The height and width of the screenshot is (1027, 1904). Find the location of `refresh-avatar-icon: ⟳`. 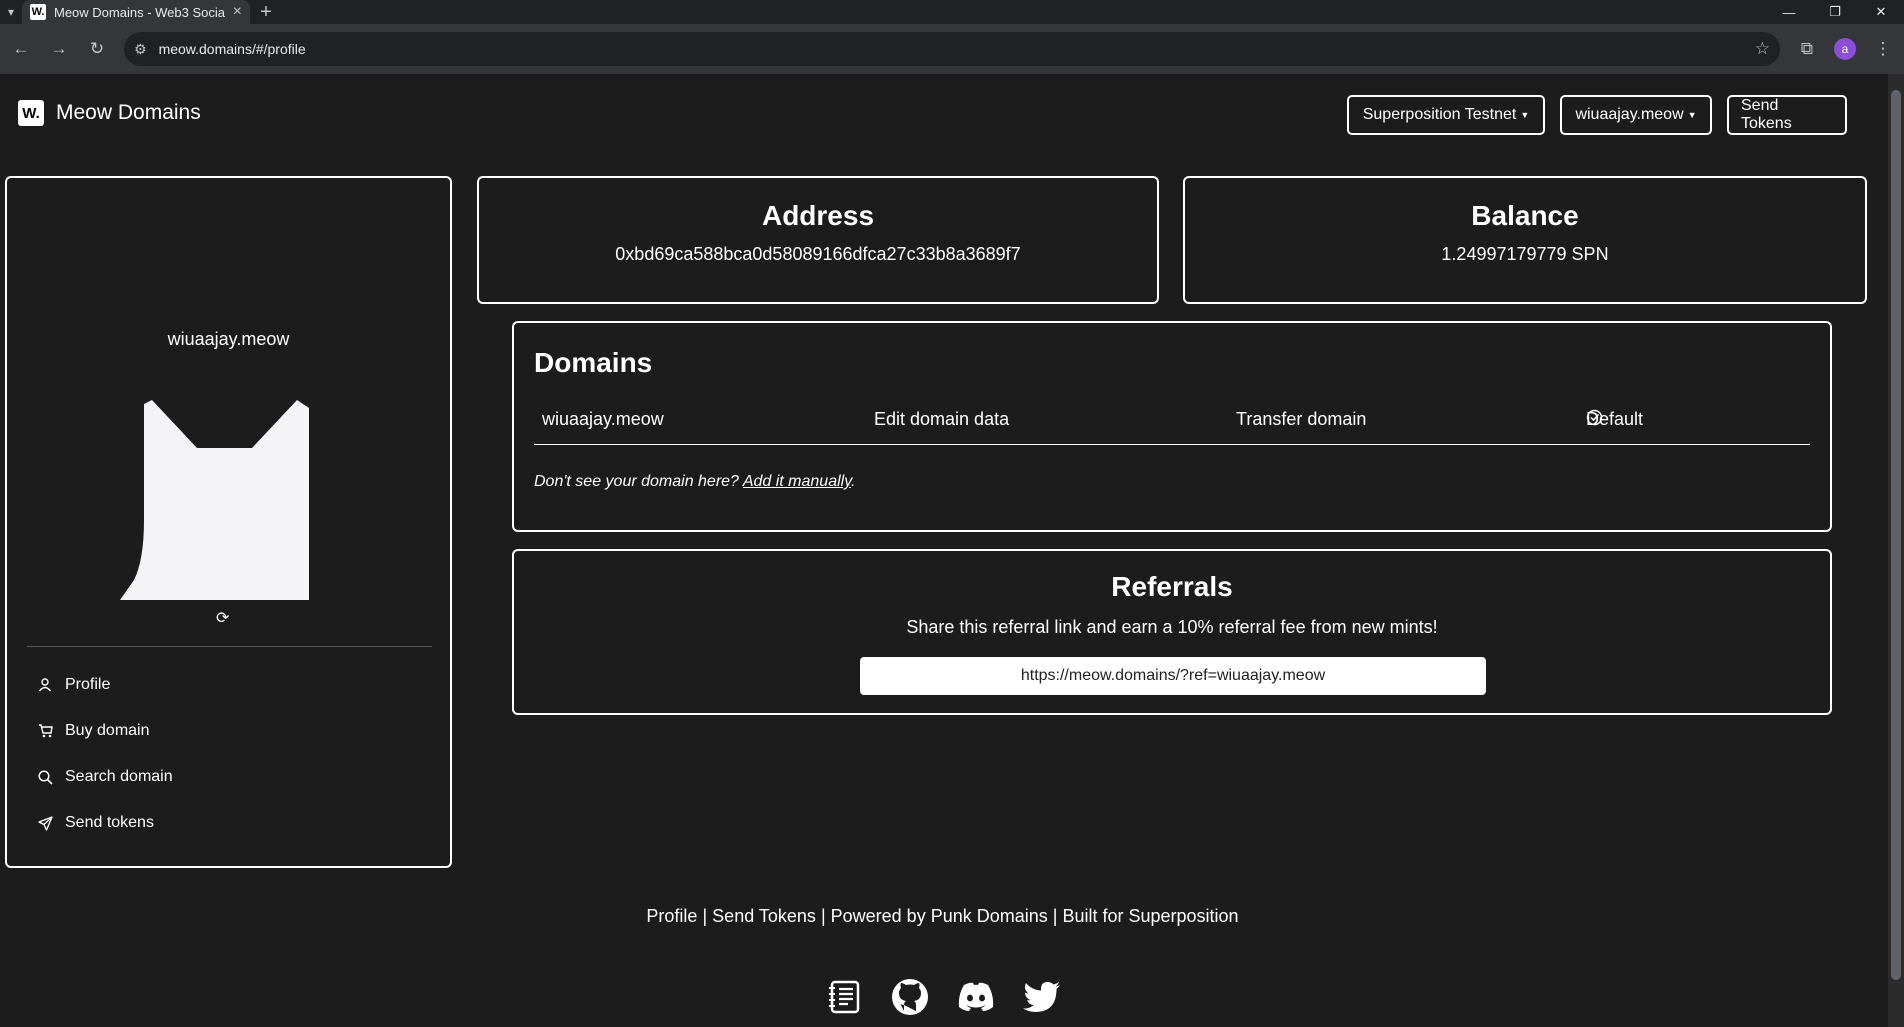

refresh-avatar-icon: ⟳ is located at coordinates (222, 618).